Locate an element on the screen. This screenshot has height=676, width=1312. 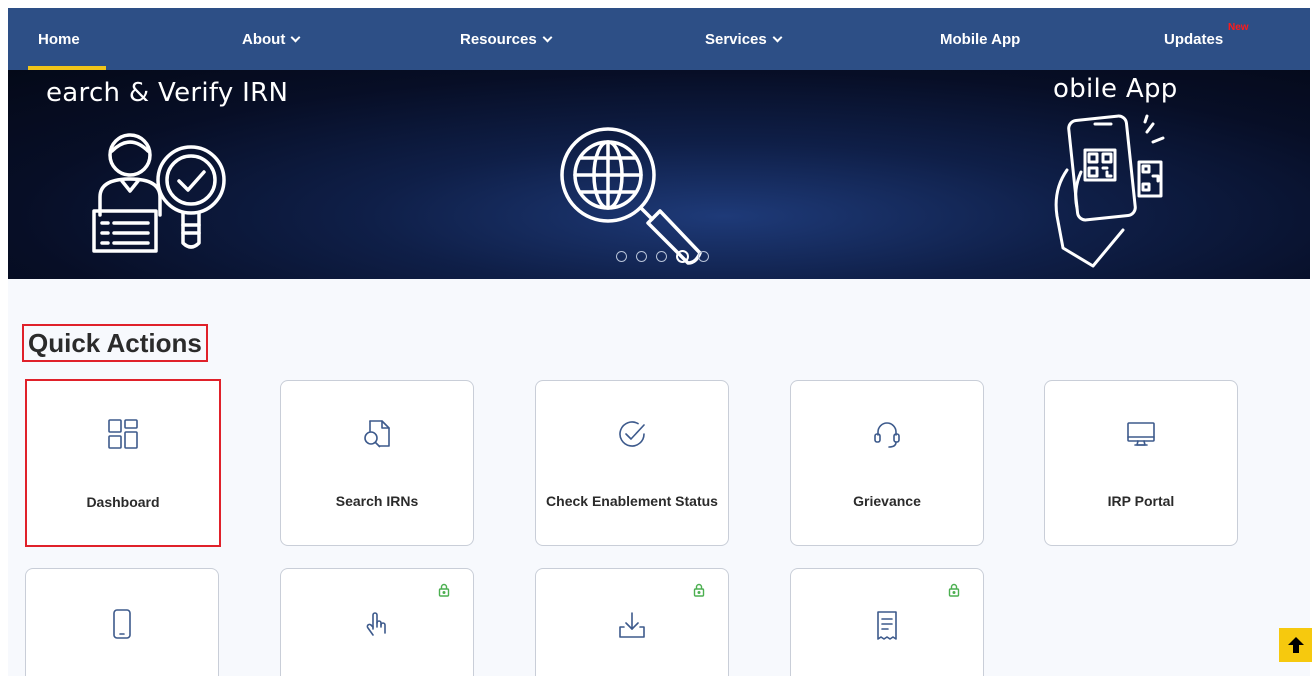
card-dashboard-label: Dashboard is located at coordinates (123, 502).